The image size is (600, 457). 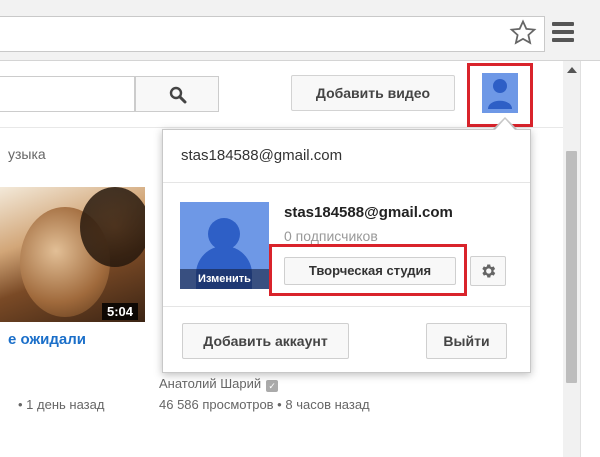 What do you see at coordinates (272, 34) in the screenshot?
I see `address-bar` at bounding box center [272, 34].